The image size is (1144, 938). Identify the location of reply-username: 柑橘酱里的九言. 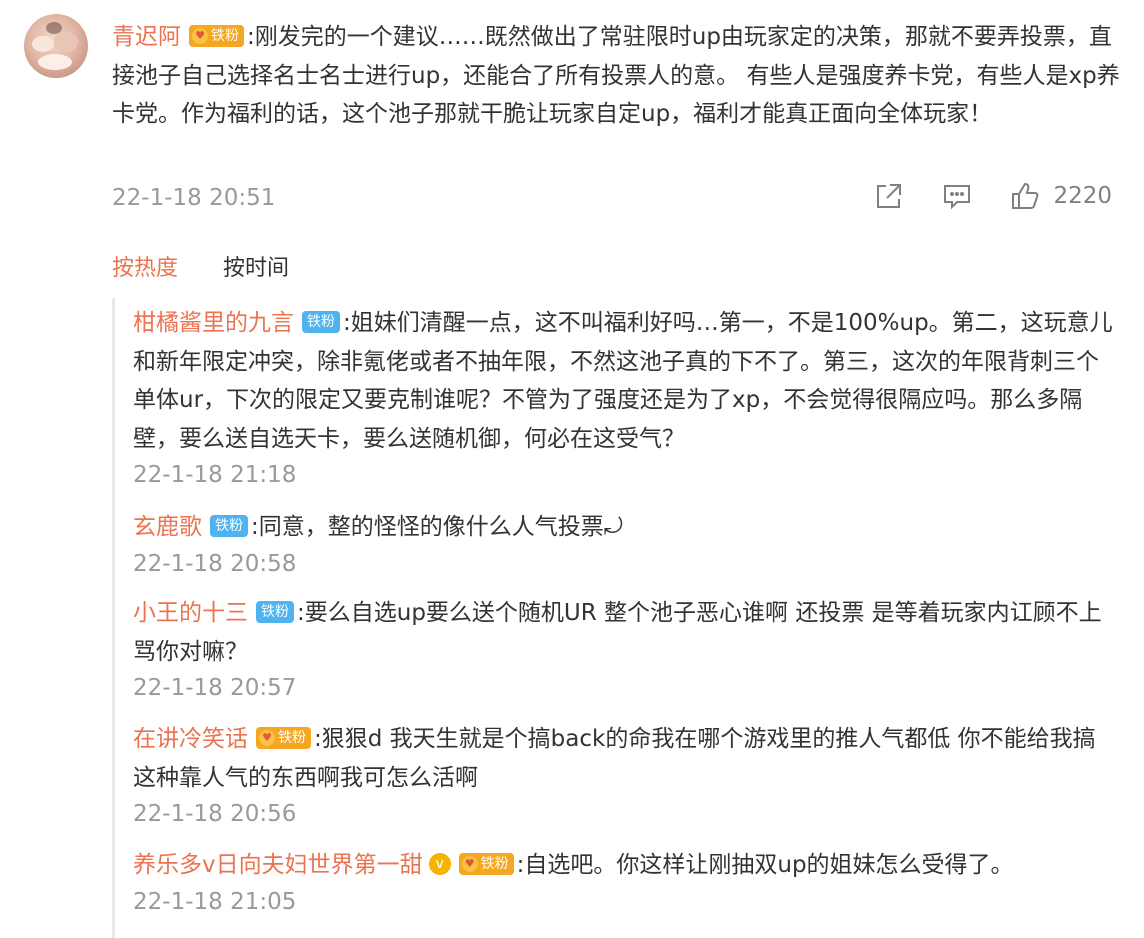
(213, 323).